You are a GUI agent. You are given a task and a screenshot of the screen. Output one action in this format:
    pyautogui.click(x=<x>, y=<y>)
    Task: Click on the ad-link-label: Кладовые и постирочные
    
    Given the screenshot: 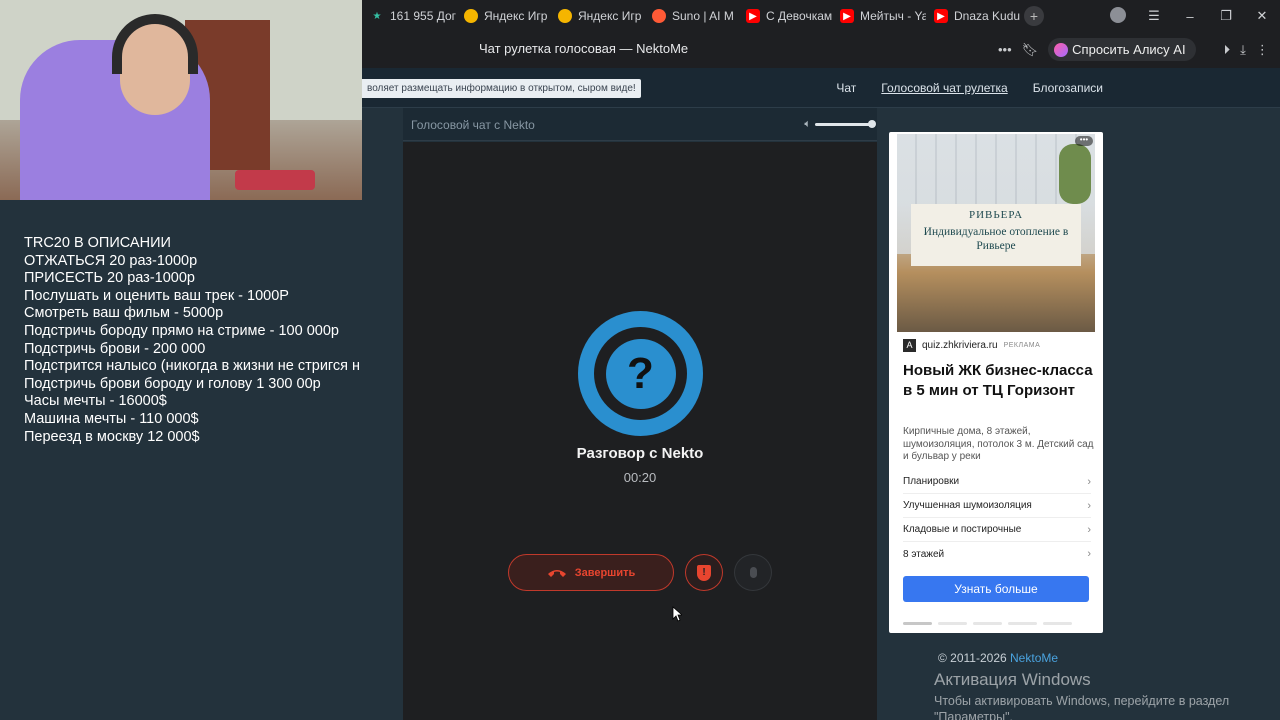 What is the action you would take?
    pyautogui.click(x=962, y=529)
    